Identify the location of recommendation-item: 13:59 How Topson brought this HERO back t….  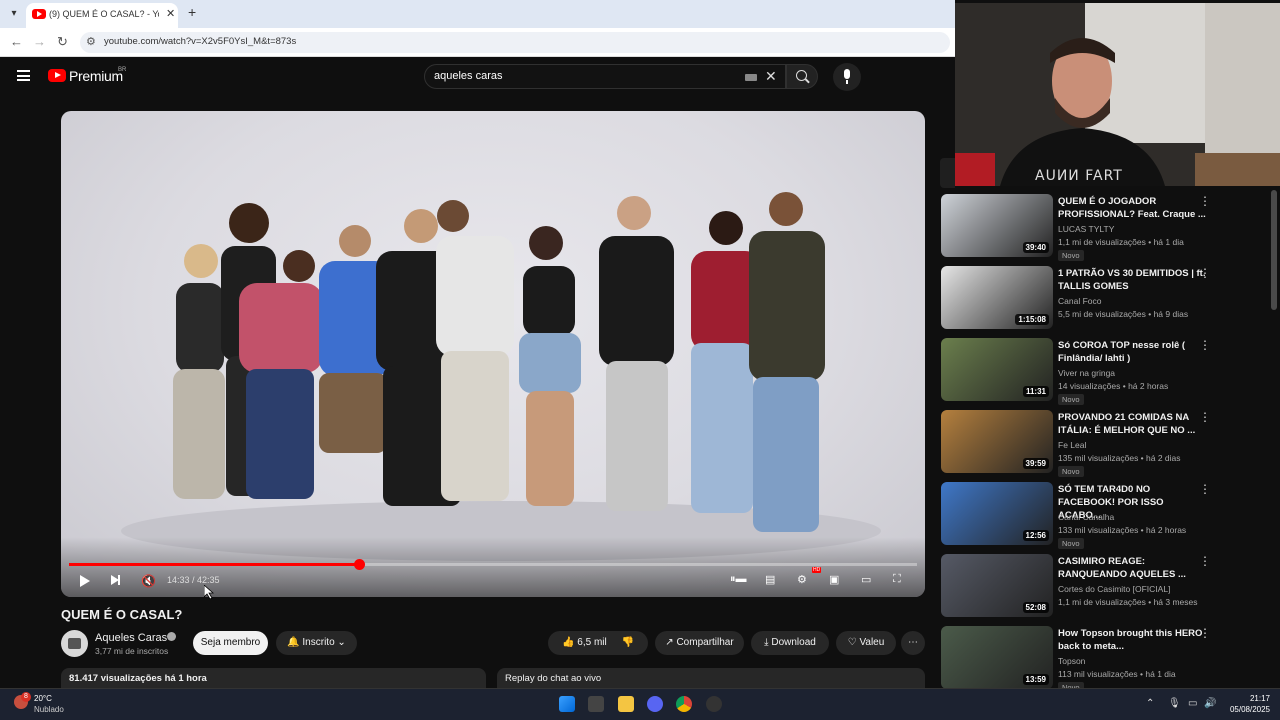
(1091, 659).